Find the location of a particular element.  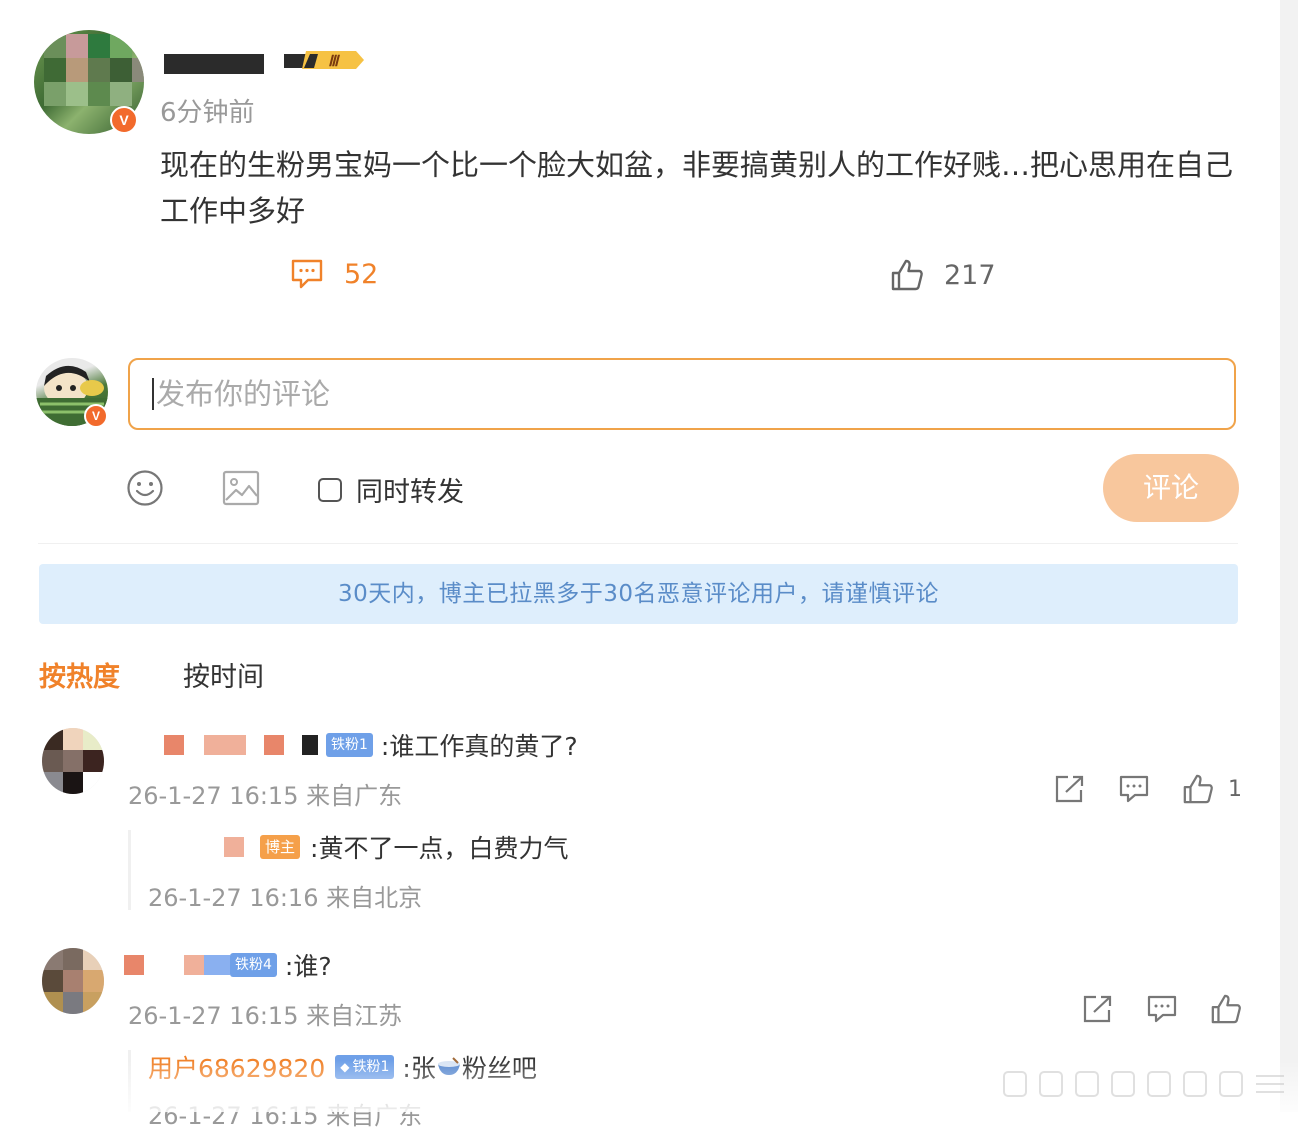

divider is located at coordinates (638, 543).